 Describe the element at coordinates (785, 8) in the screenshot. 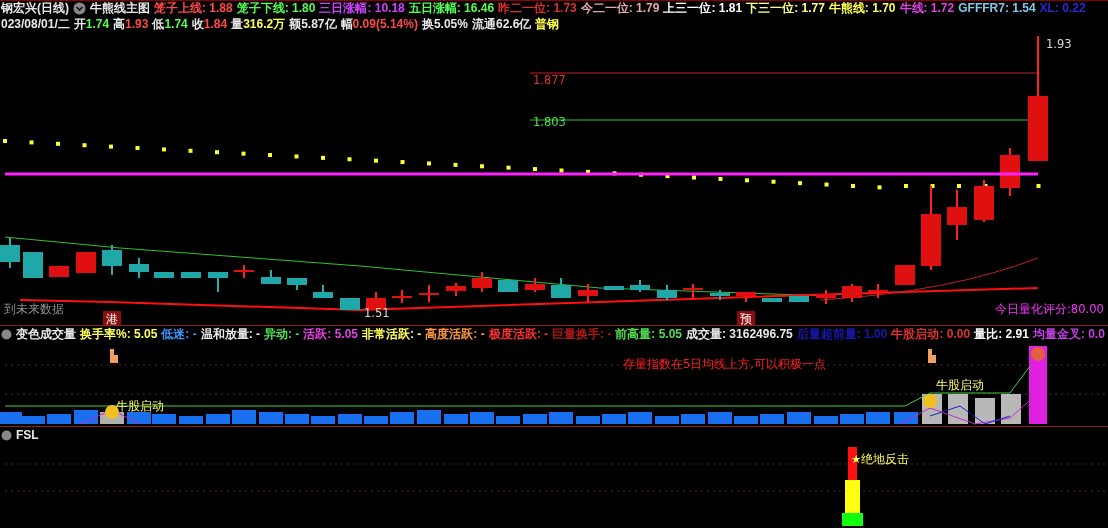

I see `indicator-value: 下三一位: 1.77` at that location.